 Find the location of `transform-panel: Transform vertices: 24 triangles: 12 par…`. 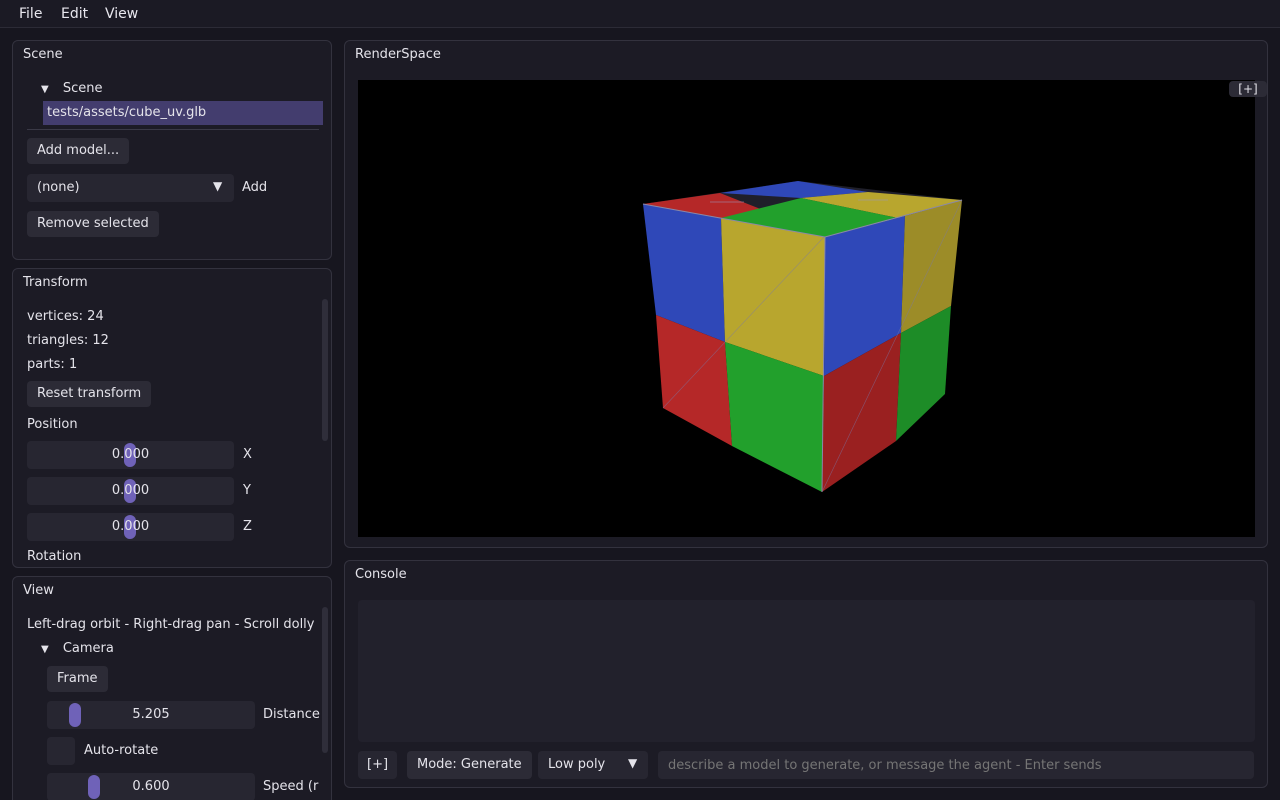

transform-panel: Transform vertices: 24 triangles: 12 par… is located at coordinates (172, 418).